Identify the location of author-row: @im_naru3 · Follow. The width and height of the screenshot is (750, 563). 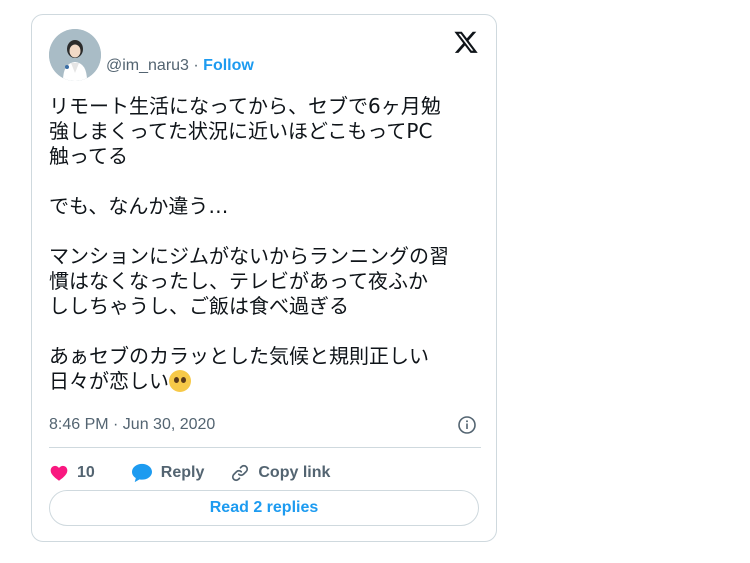
(180, 66).